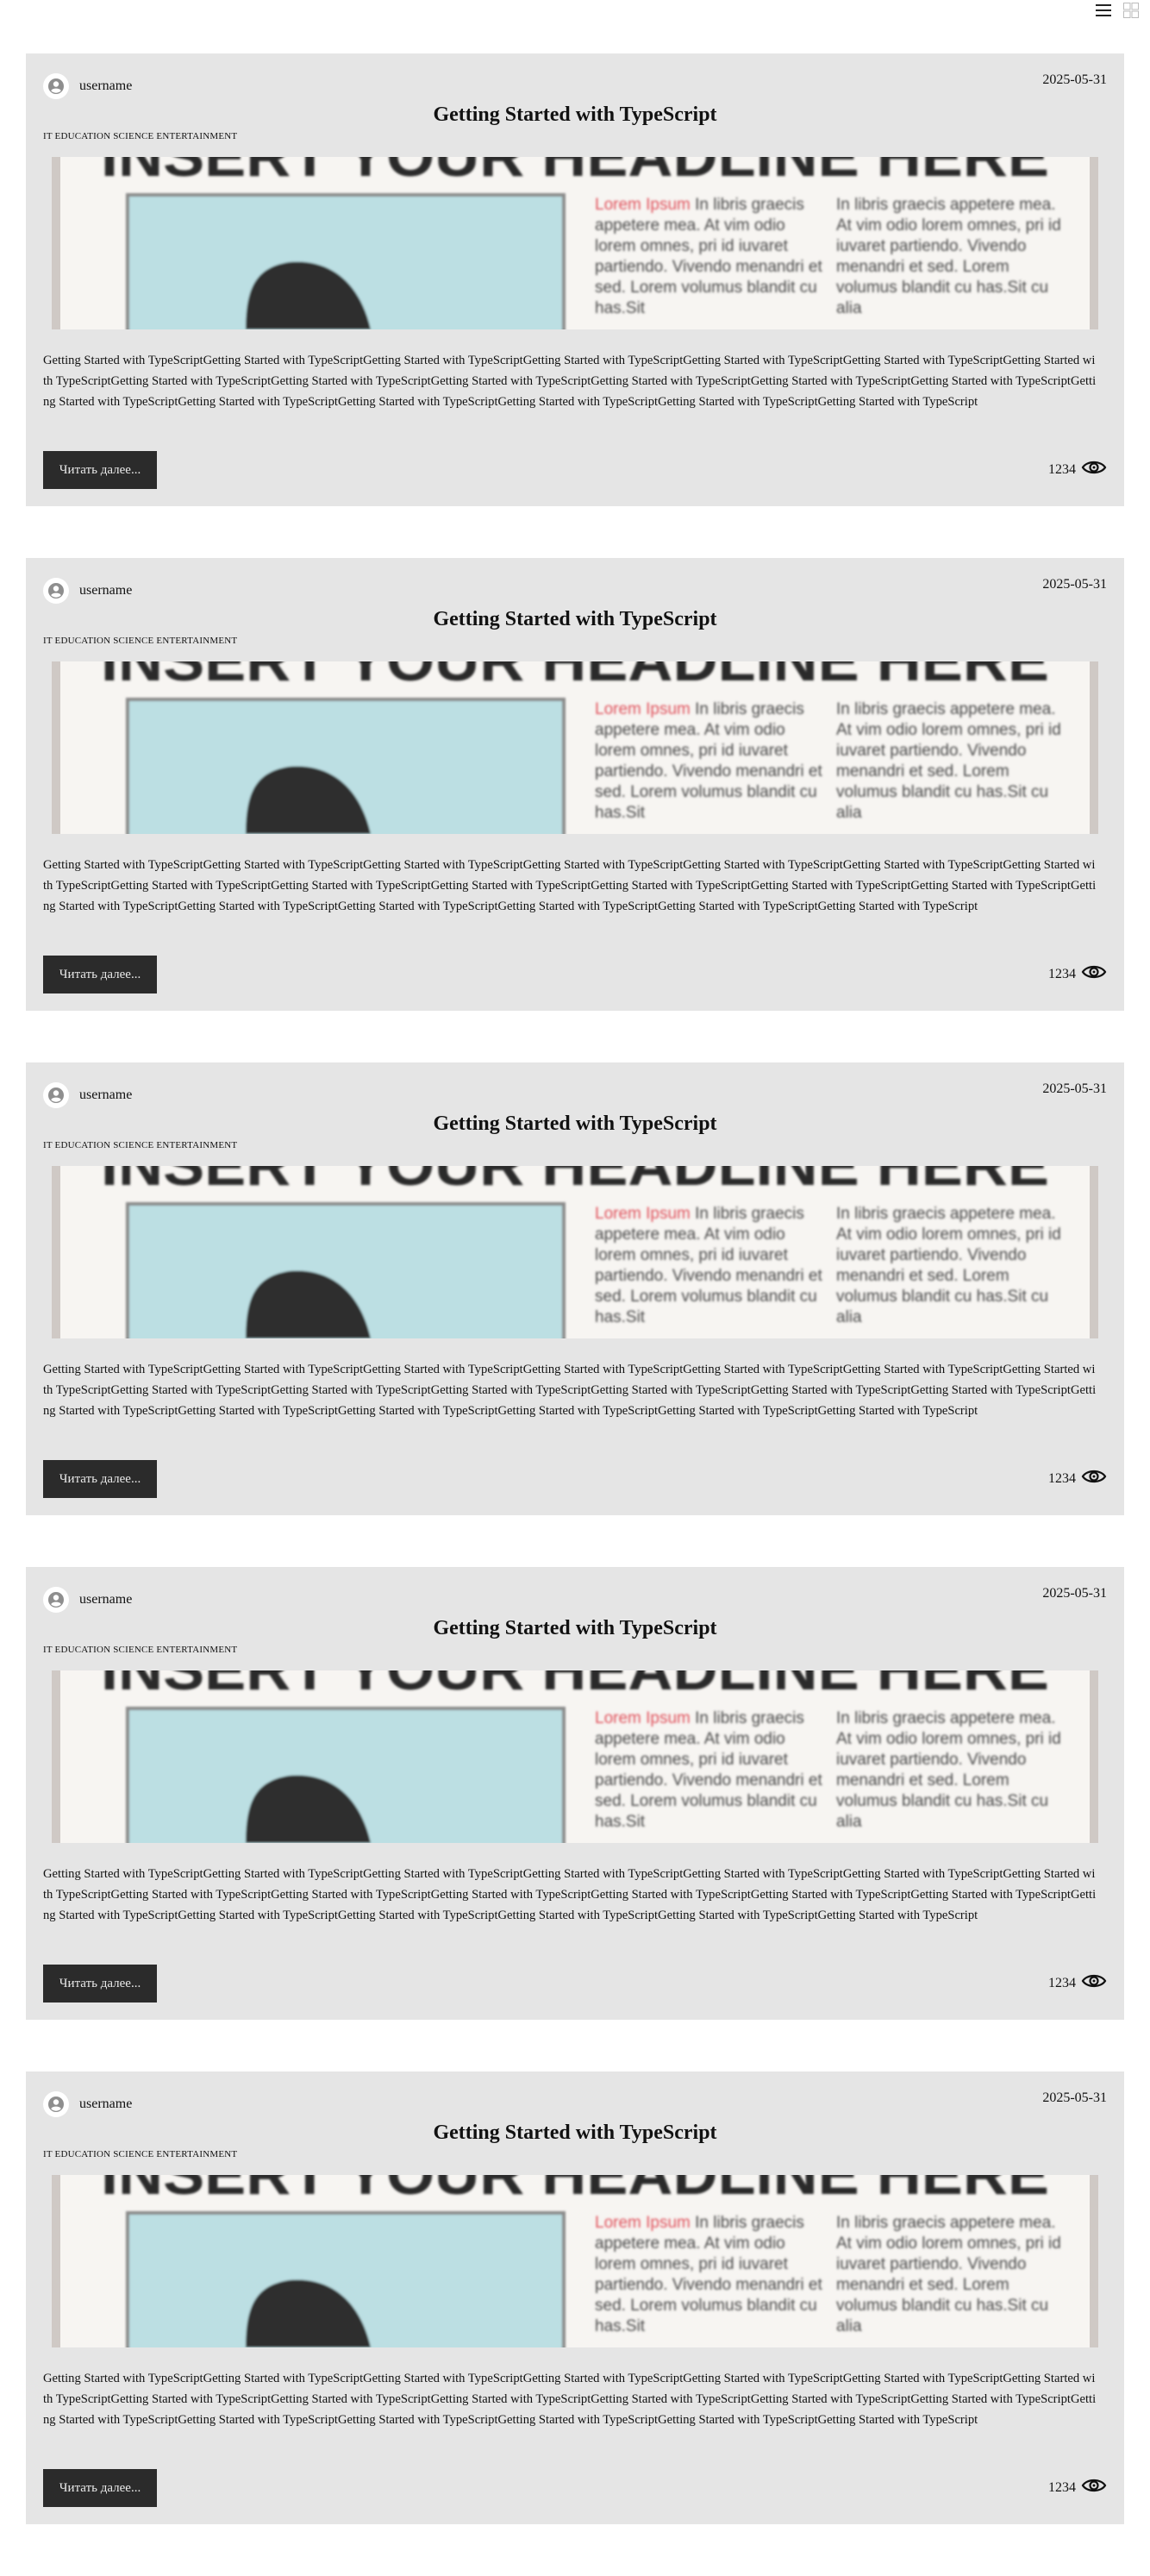 The image size is (1150, 2576). I want to click on grid-icon, so click(1131, 10).